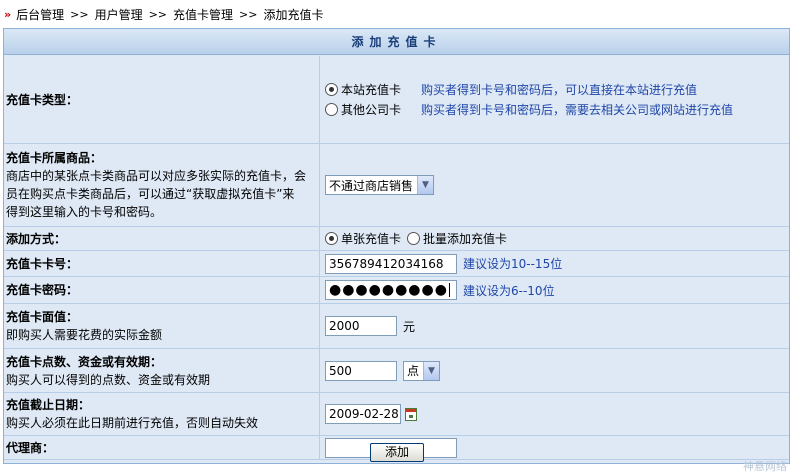  I want to click on card-password-hint: 建议设为6--10位, so click(509, 290).